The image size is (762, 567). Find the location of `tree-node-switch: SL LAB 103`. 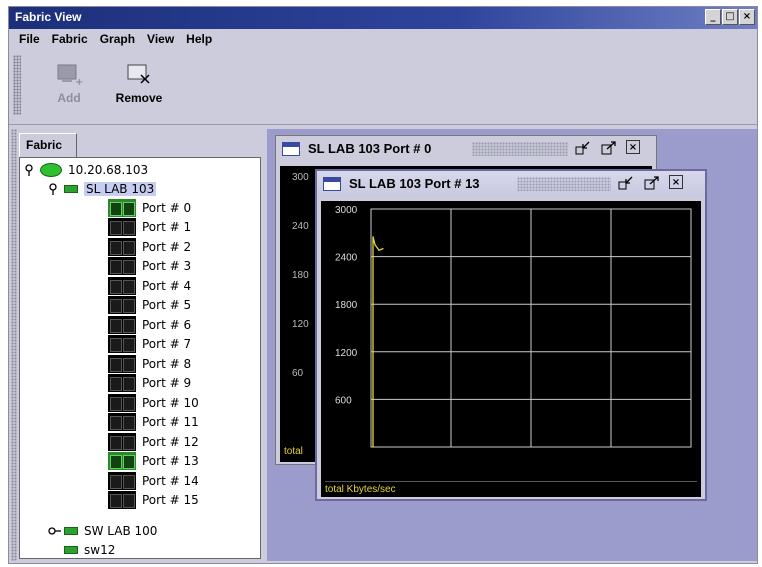

tree-node-switch: SL LAB 103 is located at coordinates (102, 188).